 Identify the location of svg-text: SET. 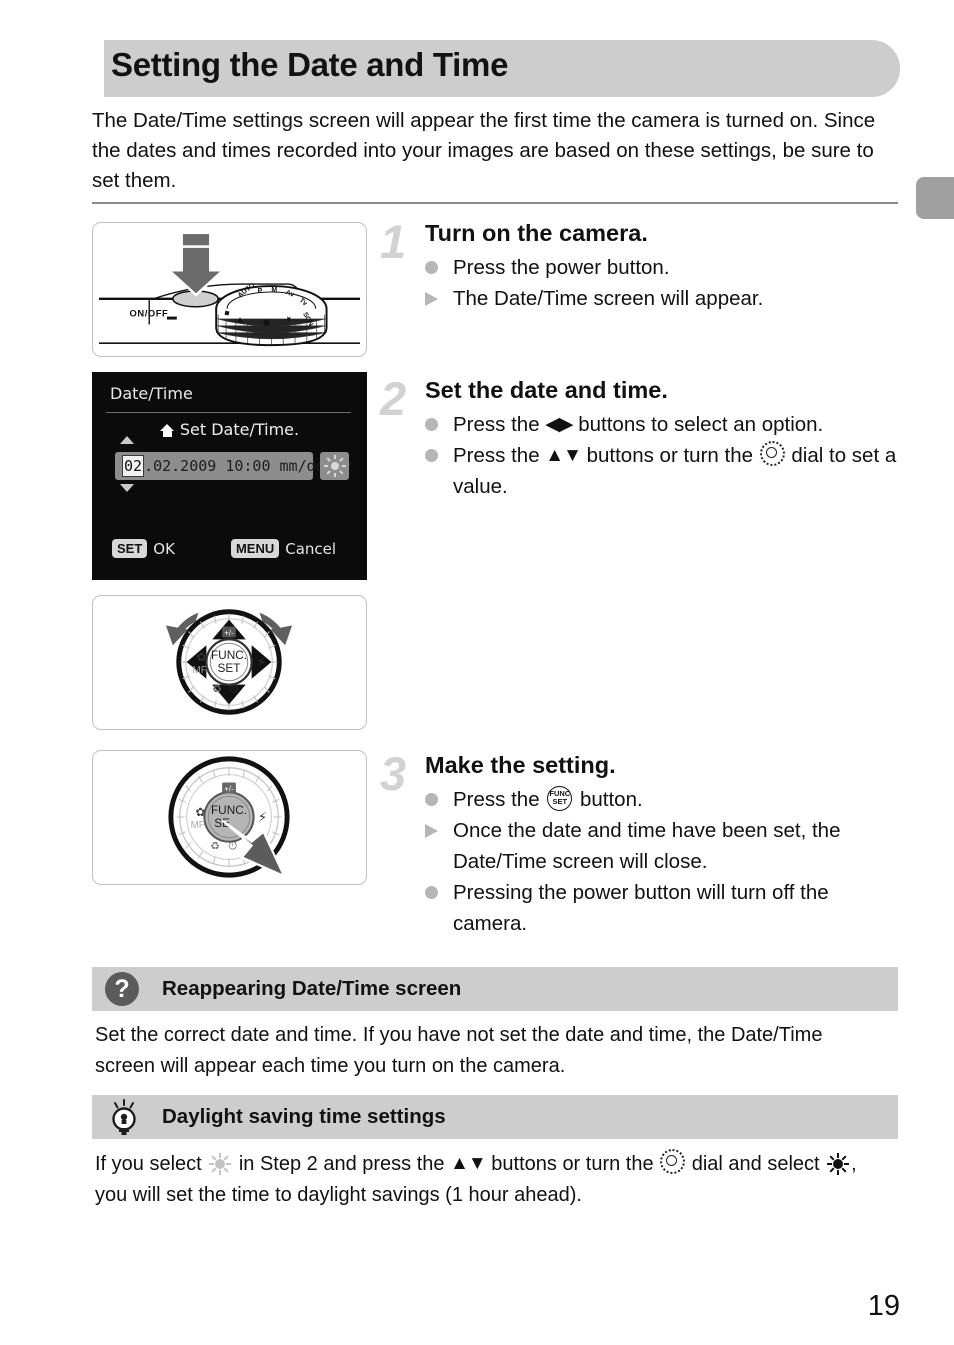
(229, 668).